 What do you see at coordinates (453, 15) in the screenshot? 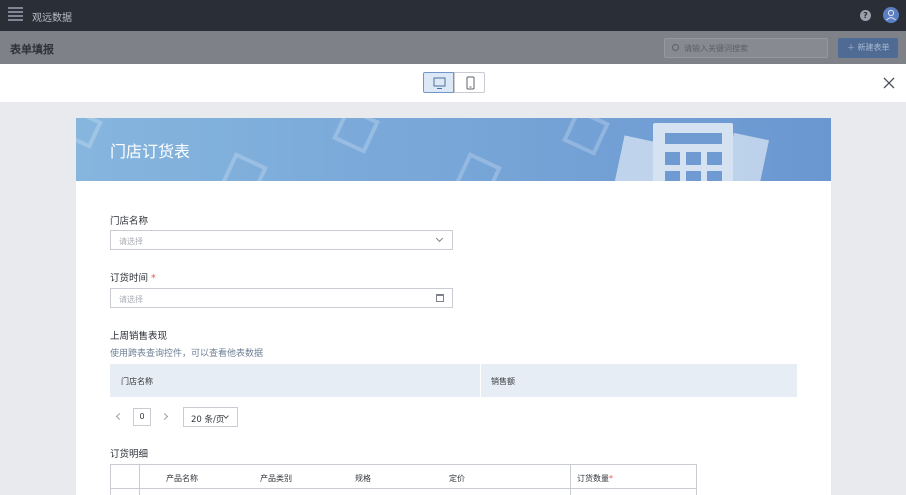
I see `top-app-bar: 观远数据 ?` at bounding box center [453, 15].